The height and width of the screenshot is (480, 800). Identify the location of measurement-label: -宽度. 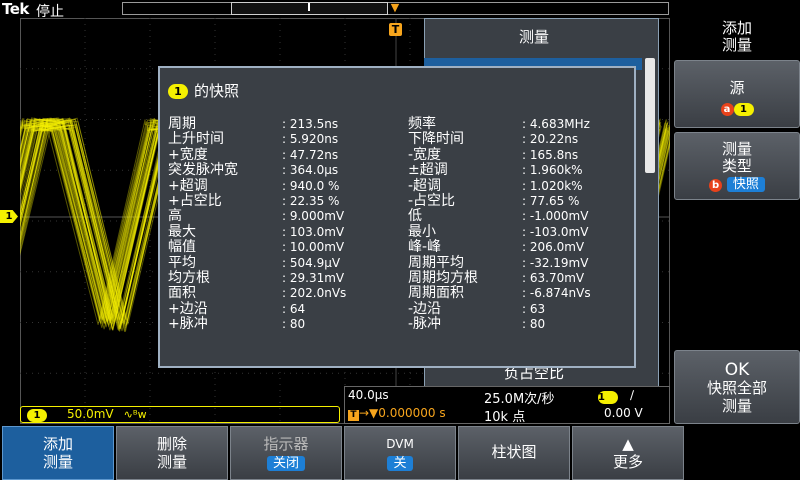
(425, 154).